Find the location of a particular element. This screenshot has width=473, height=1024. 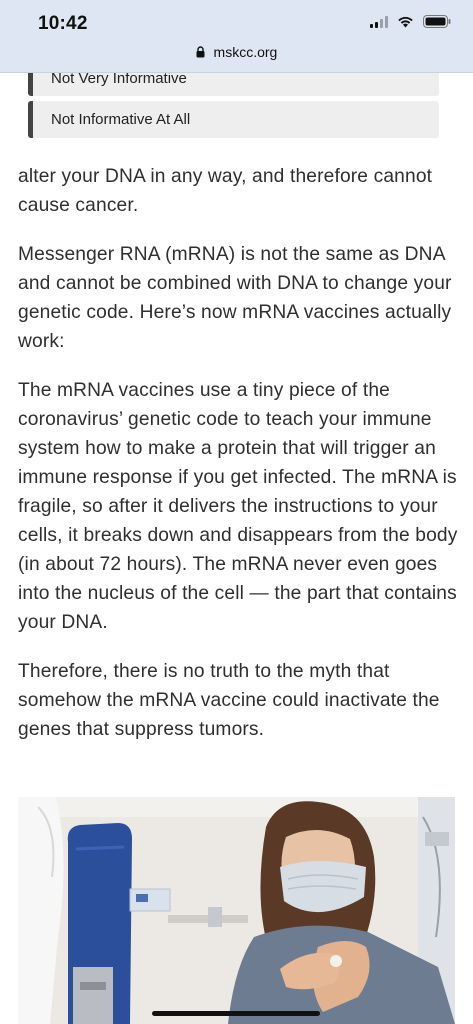

cellular-signal-icon is located at coordinates (379, 21).